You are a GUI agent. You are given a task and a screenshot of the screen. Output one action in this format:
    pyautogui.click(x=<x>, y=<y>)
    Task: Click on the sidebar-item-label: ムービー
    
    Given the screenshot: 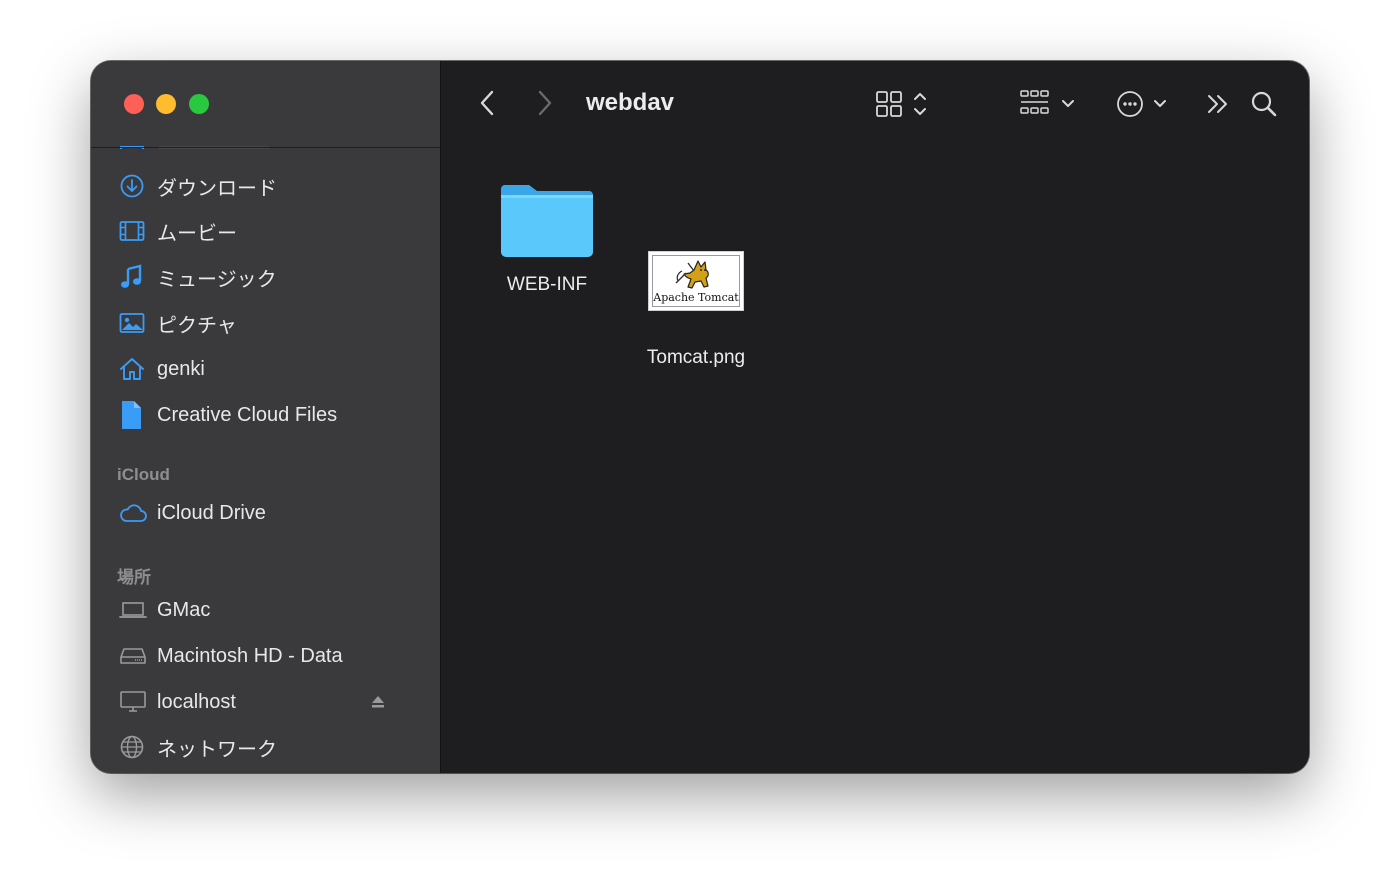 What is the action you would take?
    pyautogui.click(x=197, y=233)
    